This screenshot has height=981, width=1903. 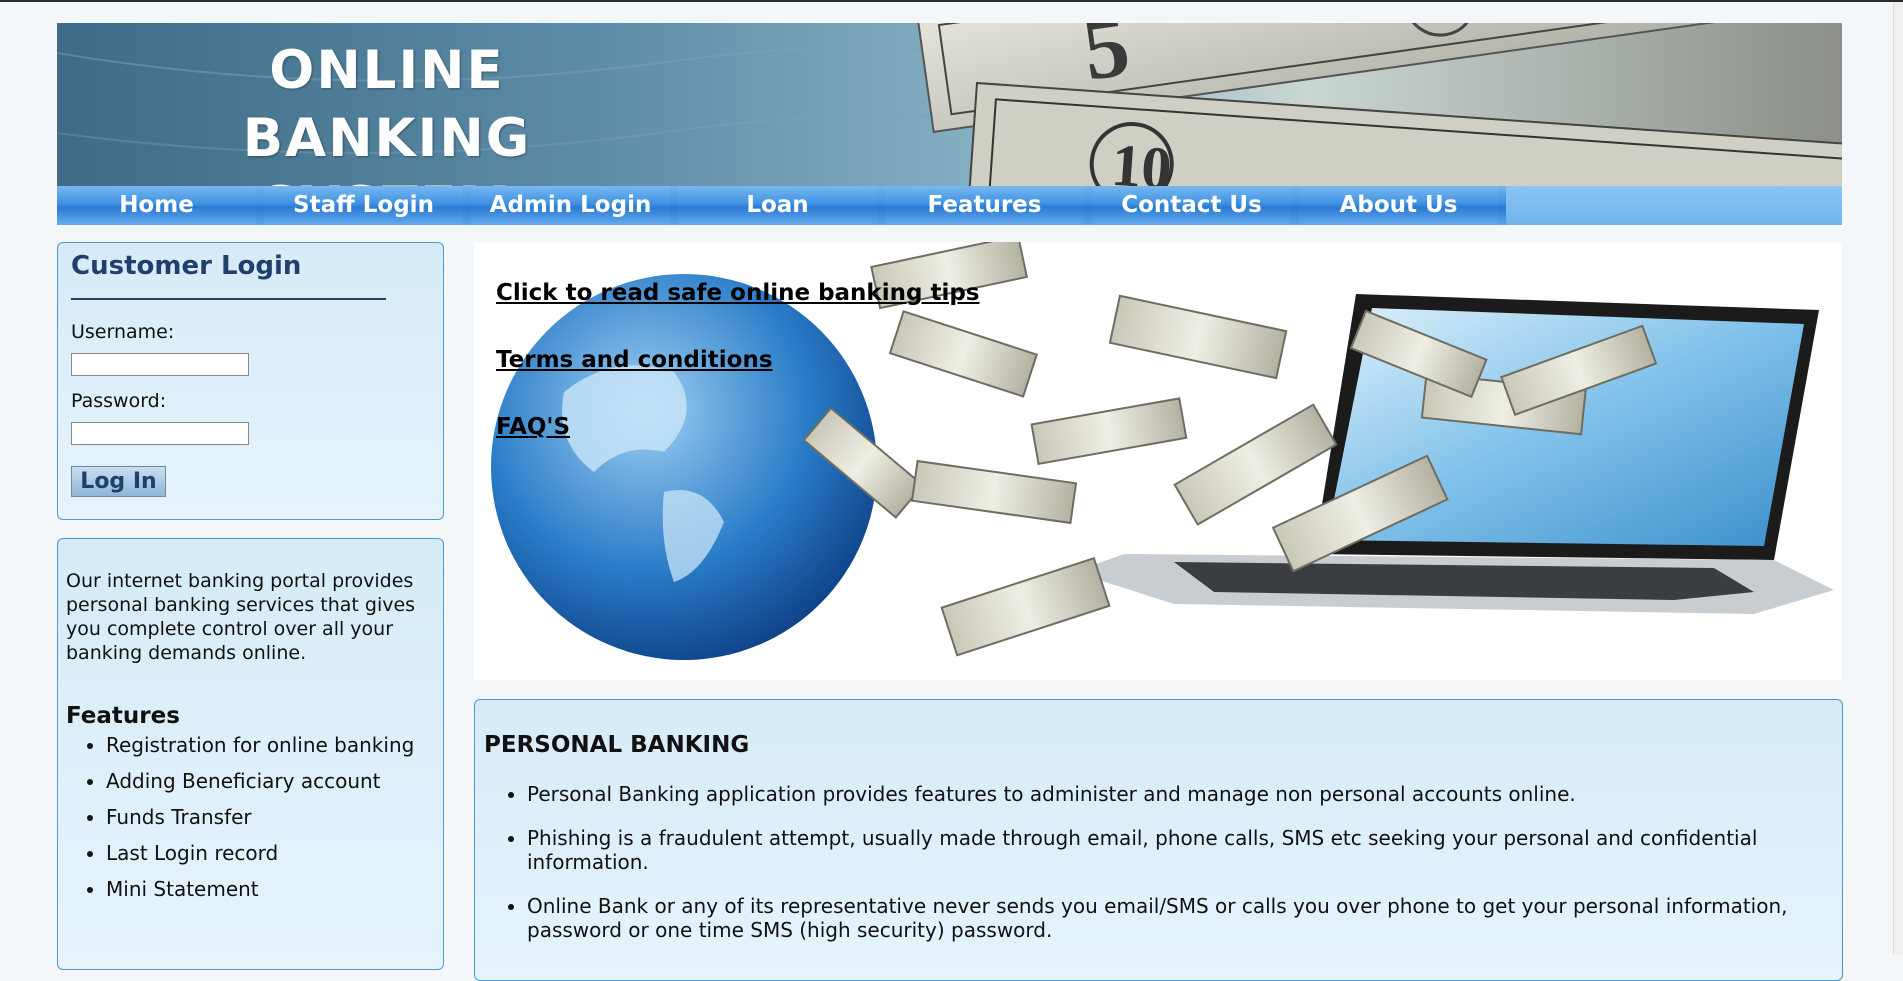 What do you see at coordinates (737, 293) in the screenshot?
I see `safe-banking-tips-link: Click to read safe online banking tips` at bounding box center [737, 293].